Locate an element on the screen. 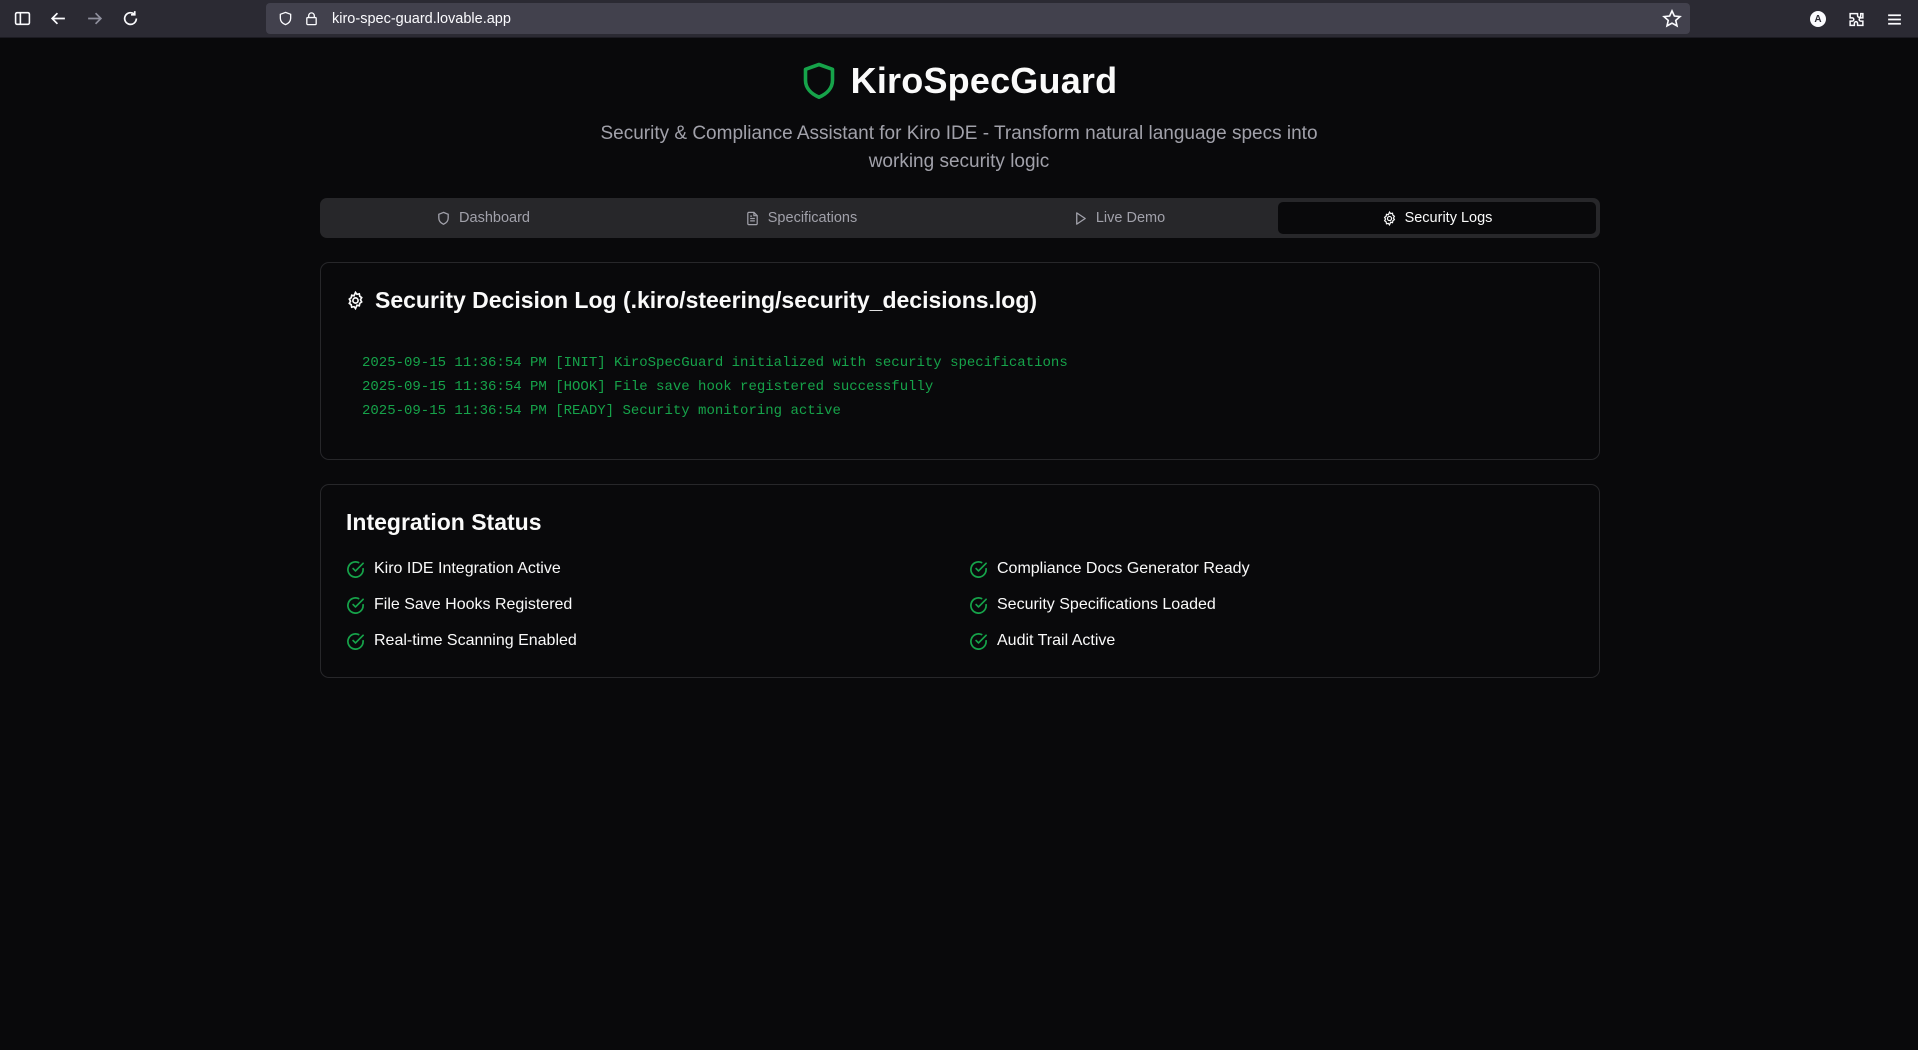 The width and height of the screenshot is (1918, 1050). status-item: Real-time Scanning Enabled is located at coordinates (657, 641).